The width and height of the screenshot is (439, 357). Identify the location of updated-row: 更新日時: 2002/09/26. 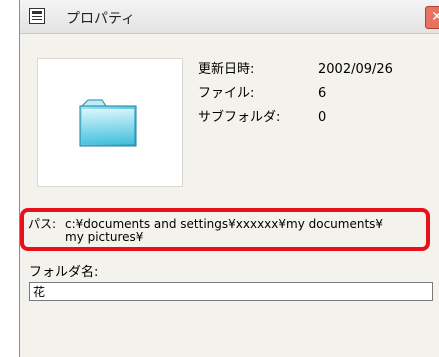
(295, 70).